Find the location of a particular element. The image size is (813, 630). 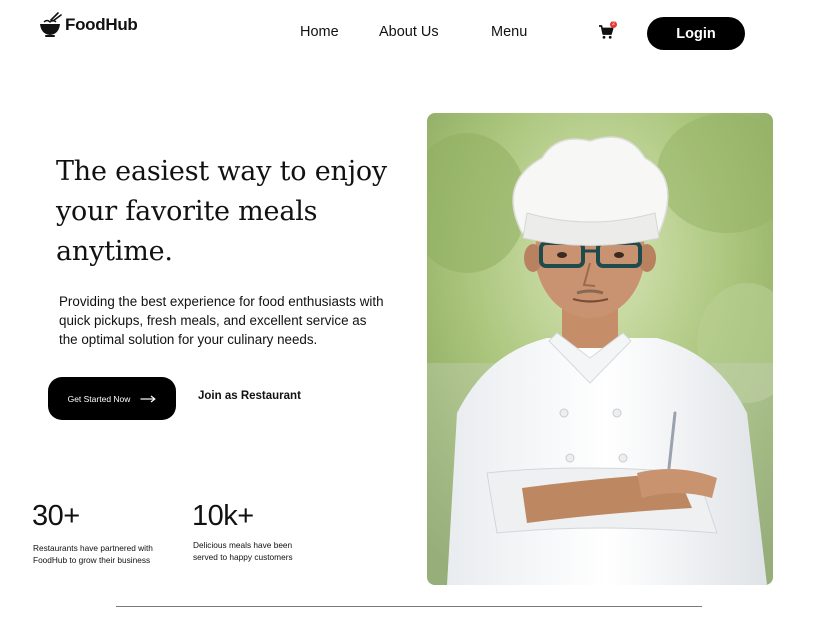

section-divider is located at coordinates (409, 606).